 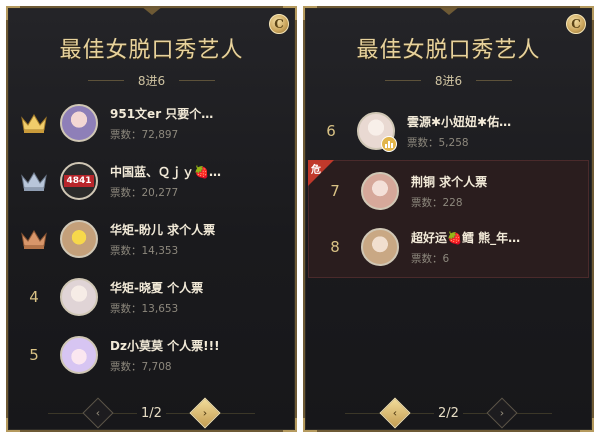 I want to click on rank-cell: 4, so click(x=34, y=297).